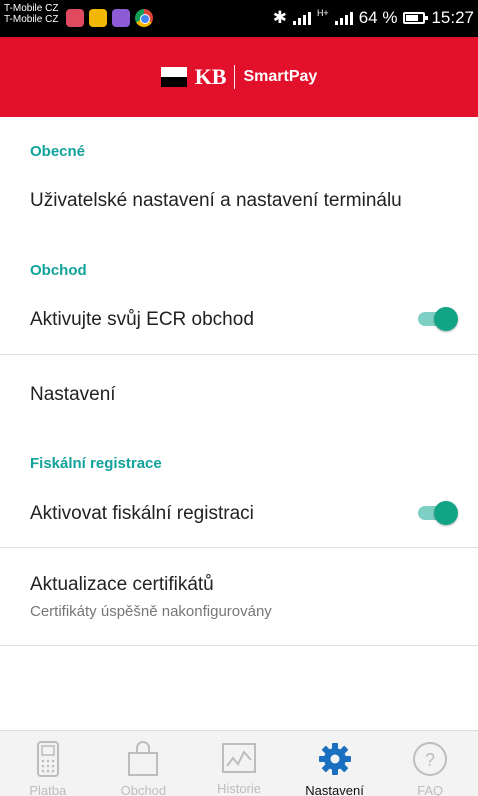  I want to click on nav-item-platba: Platba, so click(48, 763).